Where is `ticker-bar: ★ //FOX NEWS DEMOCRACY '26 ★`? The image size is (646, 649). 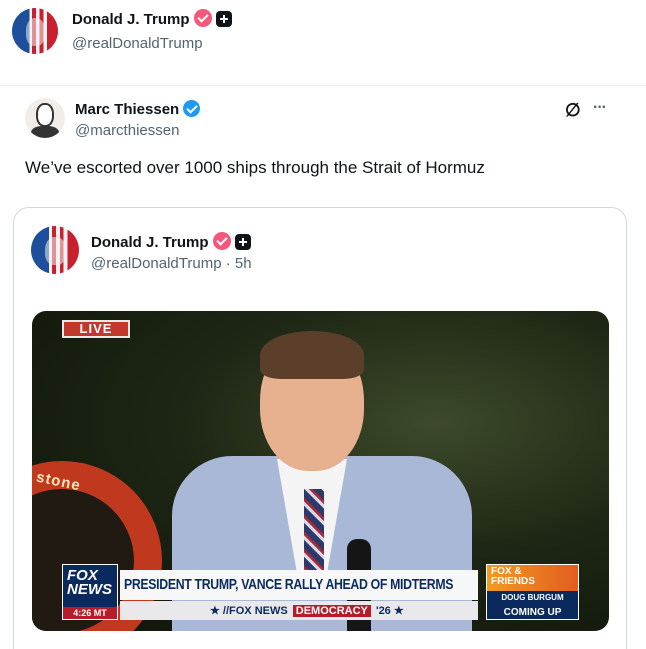 ticker-bar: ★ //FOX NEWS DEMOCRACY '26 ★ is located at coordinates (299, 610).